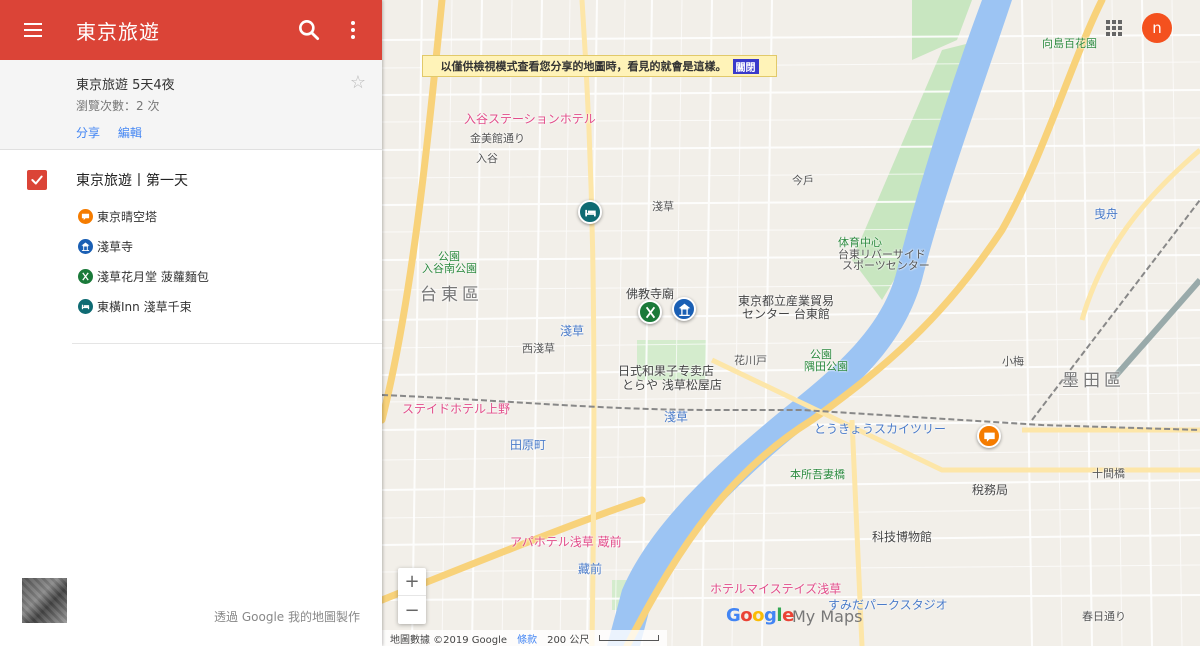 The image size is (1200, 646). Describe the element at coordinates (538, 348) in the screenshot. I see `nishiasakusa-label: 西淺草` at that location.